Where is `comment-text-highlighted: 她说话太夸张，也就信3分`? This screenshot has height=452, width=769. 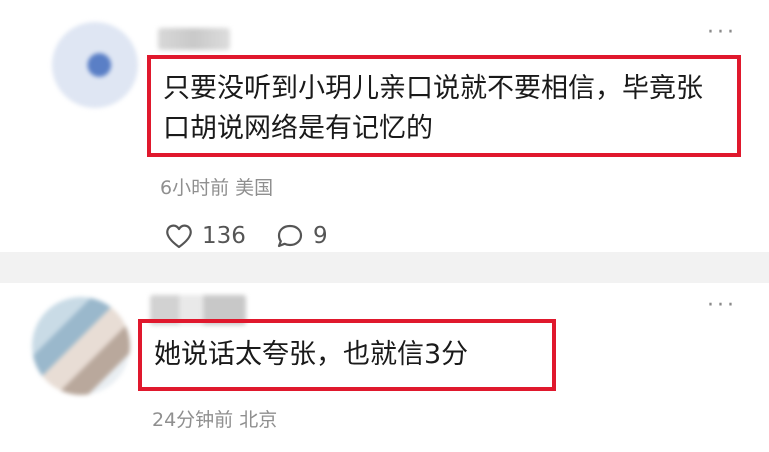 comment-text-highlighted: 她说话太夸张，也就信3分 is located at coordinates (347, 355).